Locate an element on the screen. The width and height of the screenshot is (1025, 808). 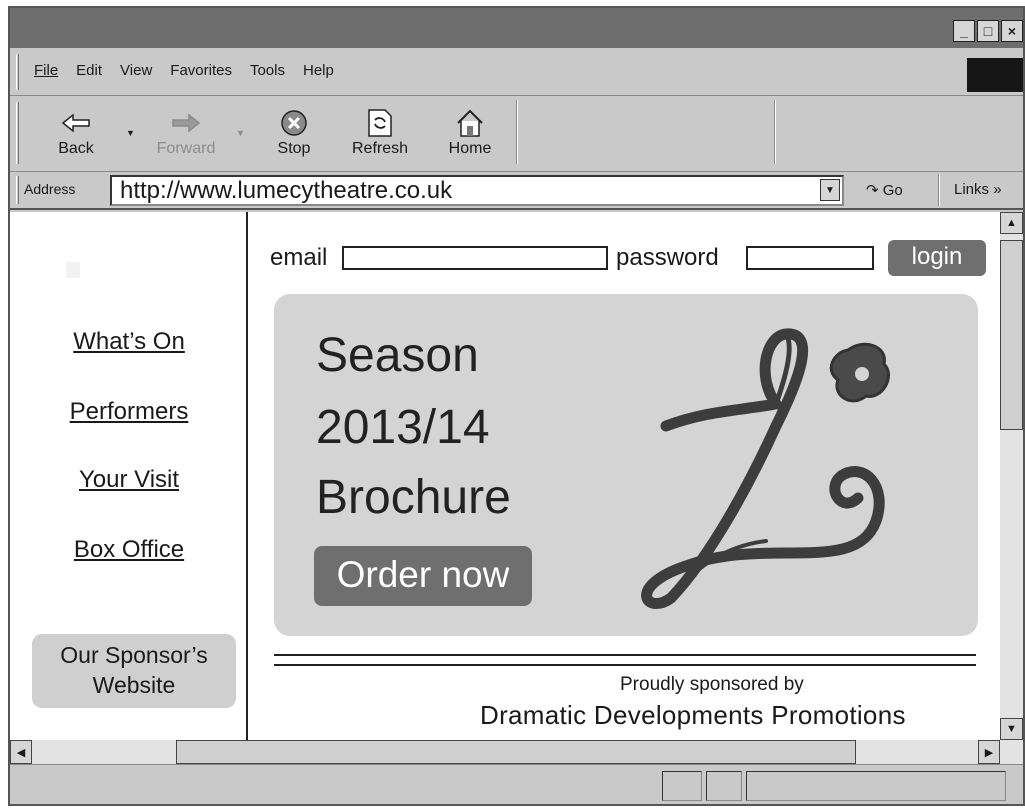
logo-placeholder is located at coordinates (73, 270).